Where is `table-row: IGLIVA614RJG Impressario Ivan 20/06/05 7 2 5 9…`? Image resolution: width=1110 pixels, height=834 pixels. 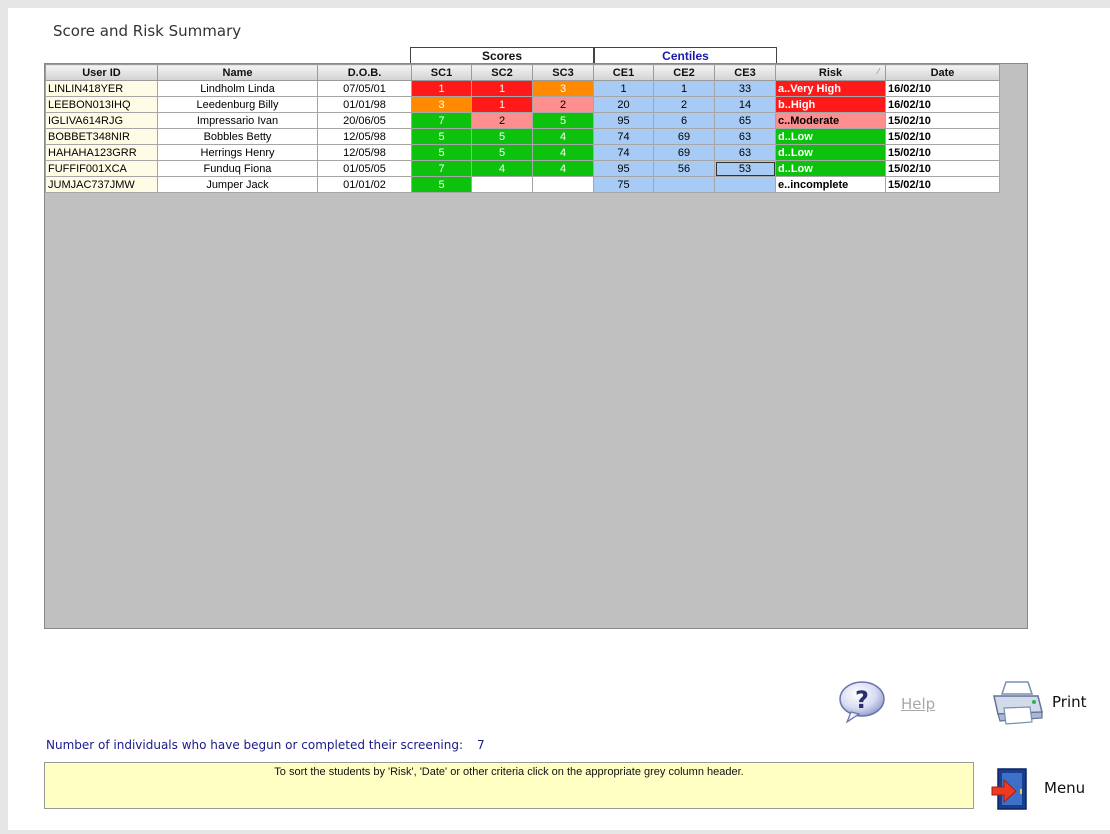
table-row: IGLIVA614RJG Impressario Ivan 20/06/05 7 2 5 9… is located at coordinates (522, 120).